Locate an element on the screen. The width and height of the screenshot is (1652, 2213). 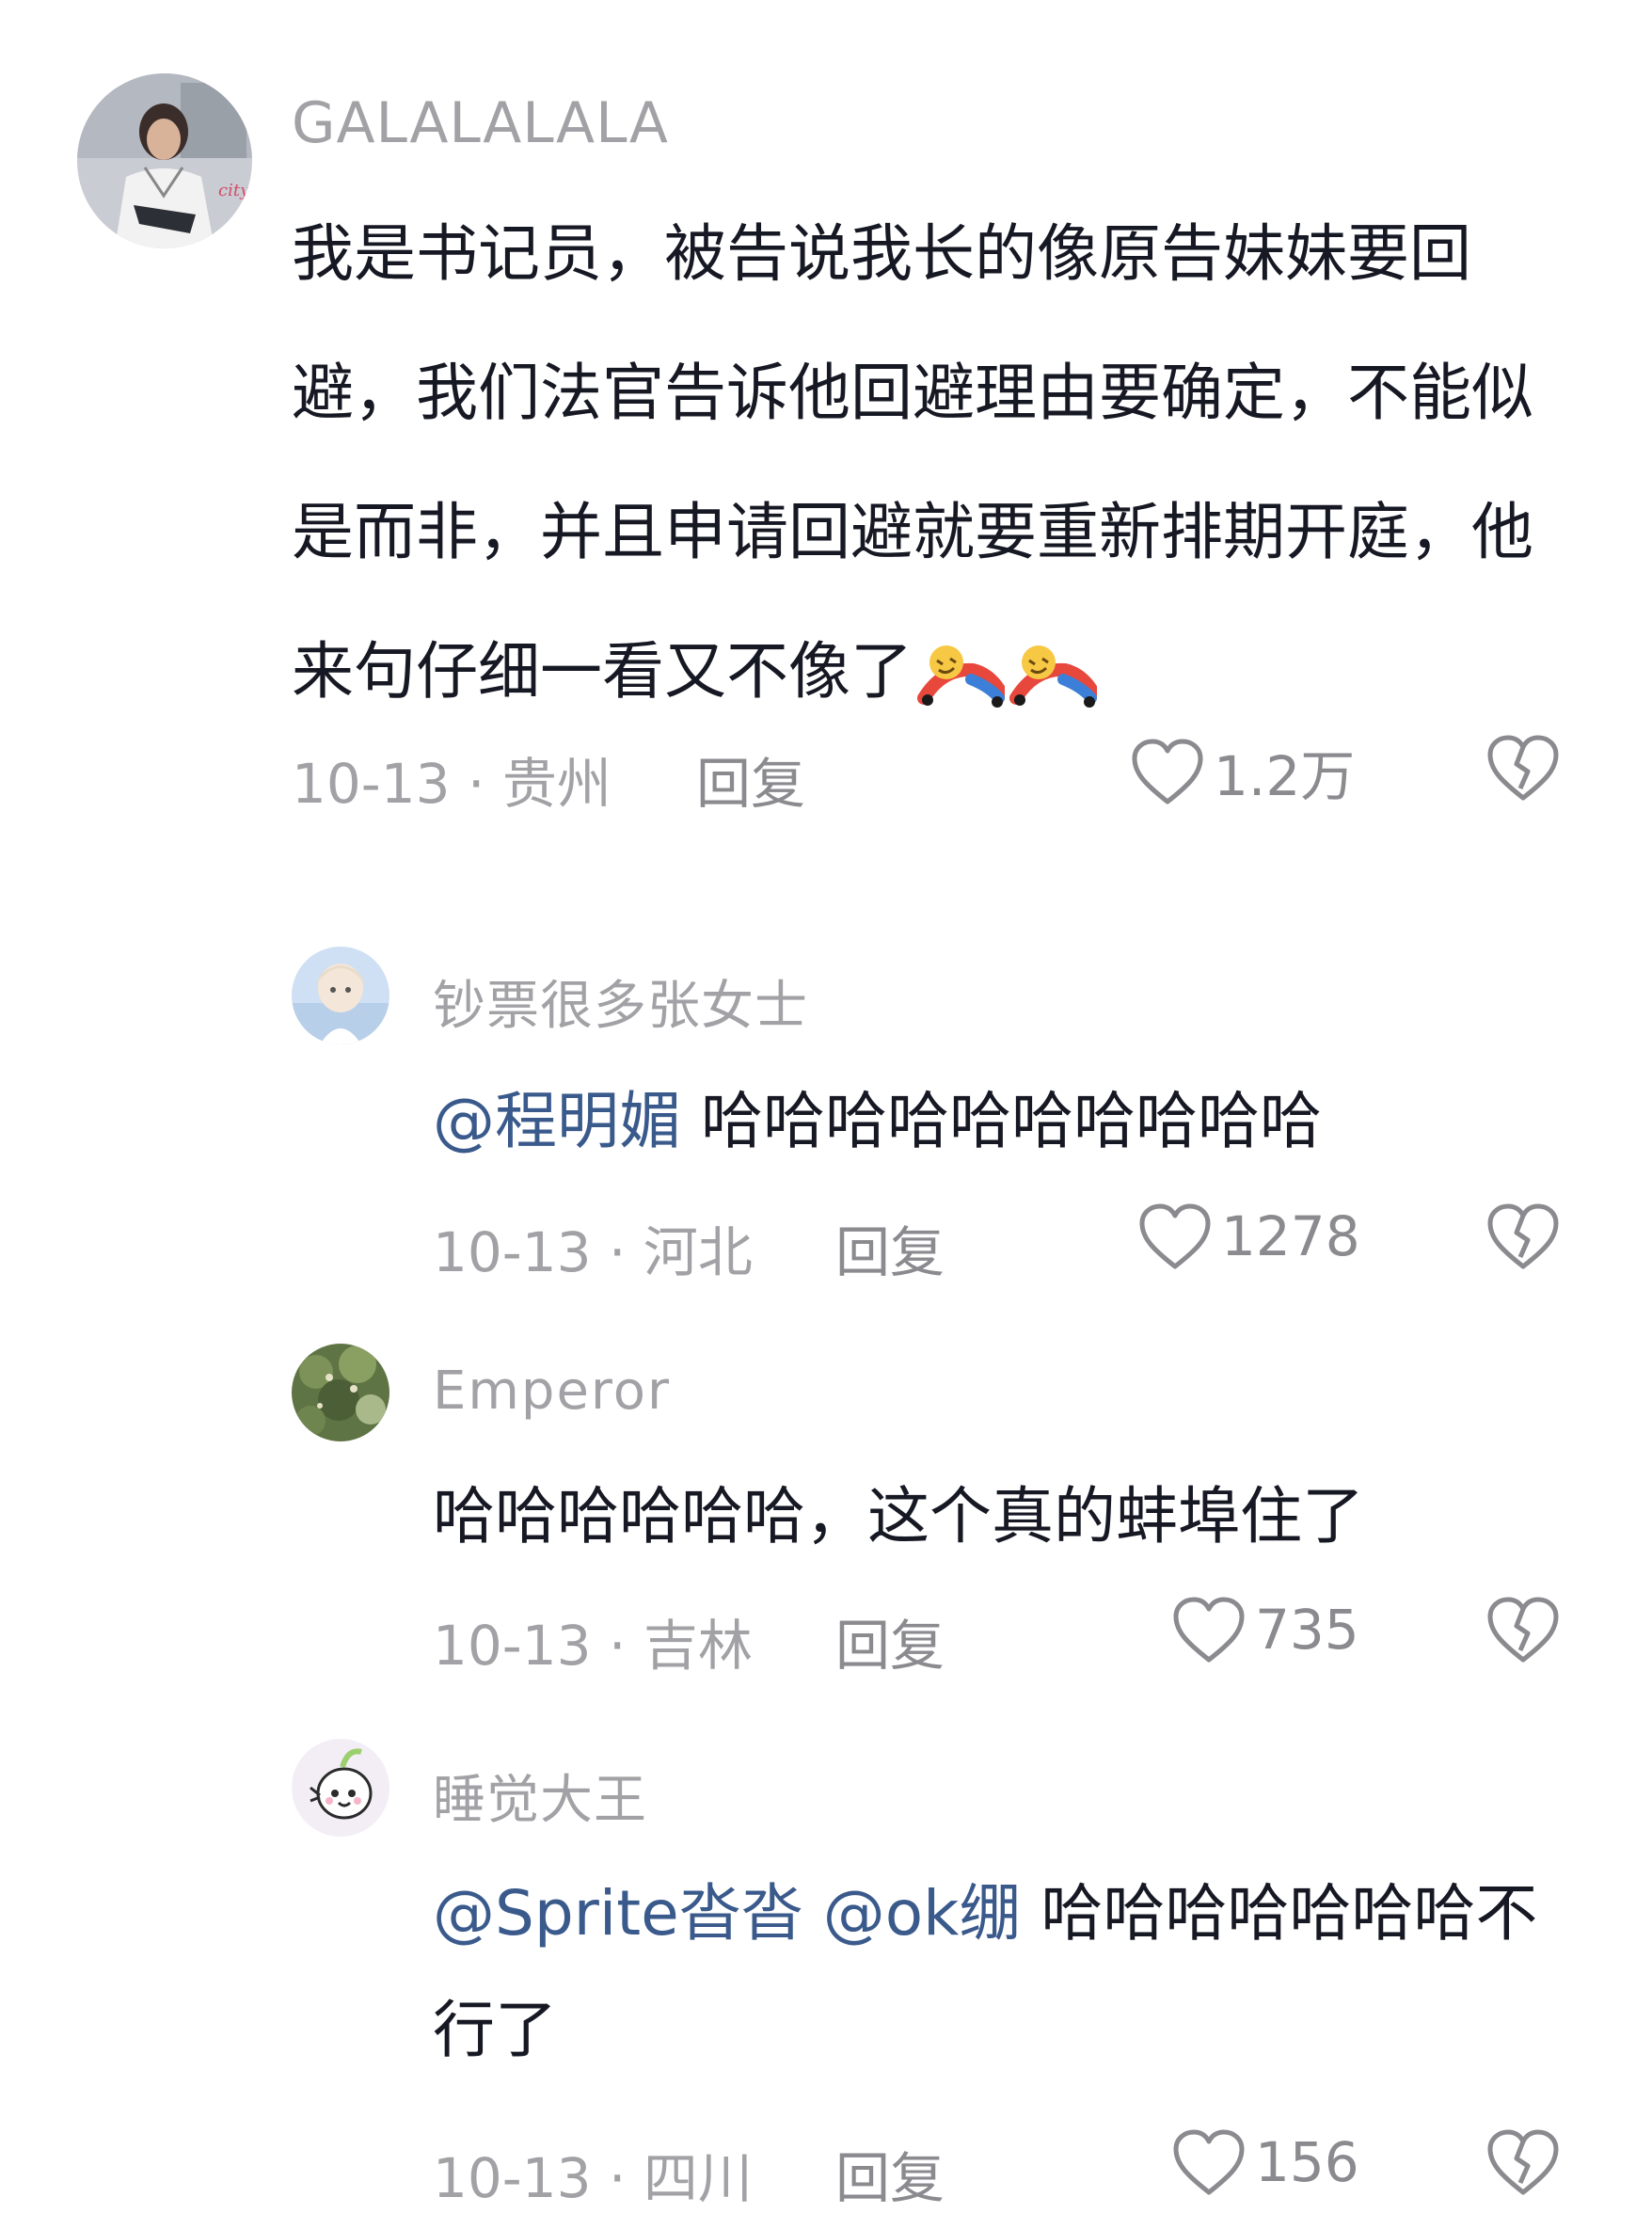
like-button: 156 is located at coordinates (1264, 2162).